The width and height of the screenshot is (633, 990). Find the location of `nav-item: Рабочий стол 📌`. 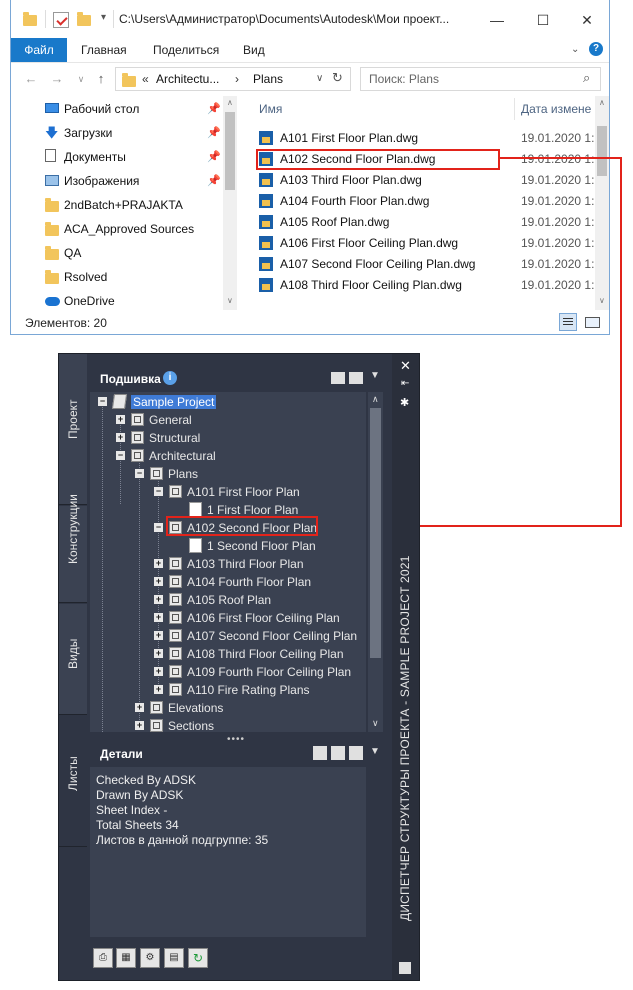

nav-item: Рабочий стол 📌 is located at coordinates (121, 109).